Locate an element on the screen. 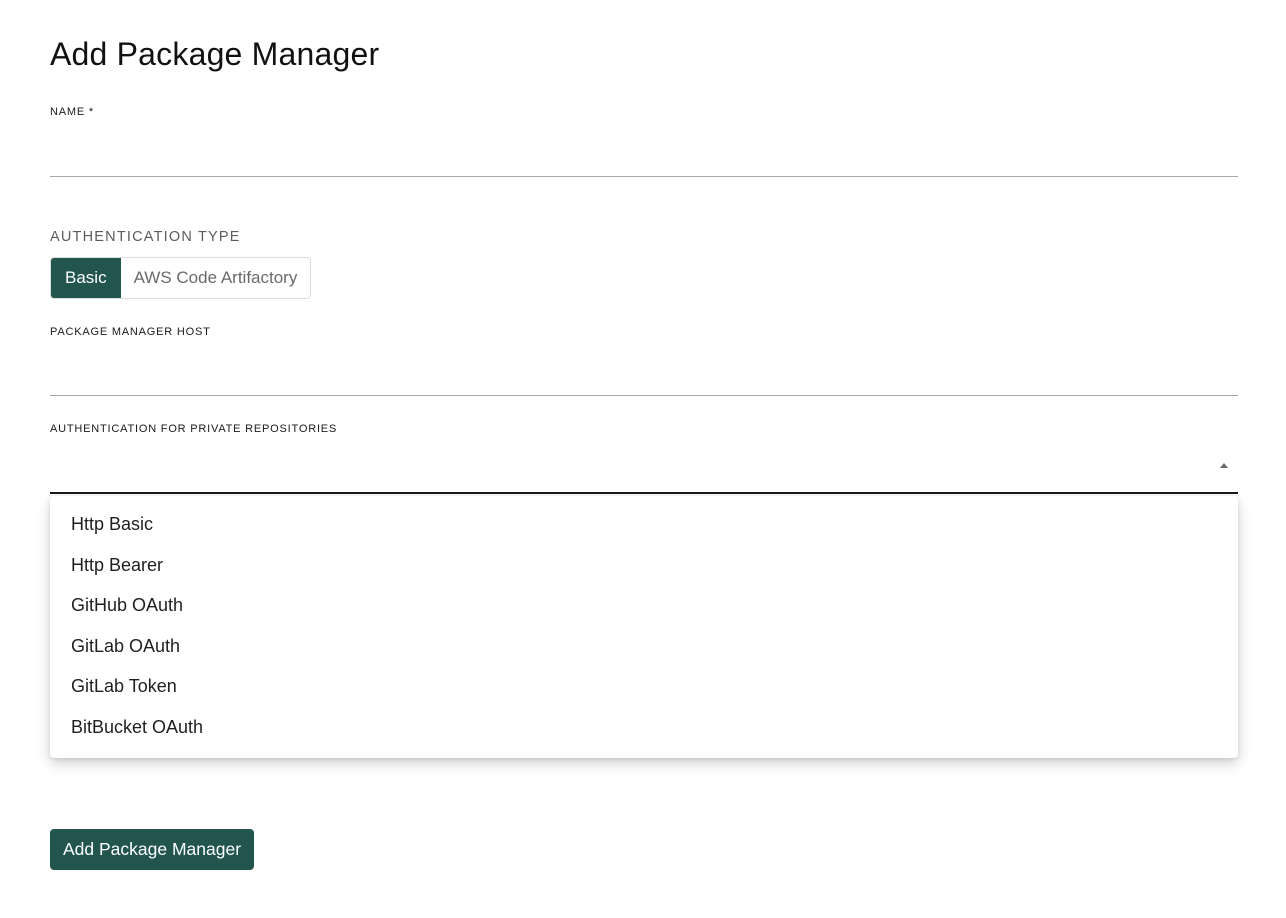 The image size is (1286, 918). menu-item-gitlab-oauth: GitLab OAuth is located at coordinates (644, 646).